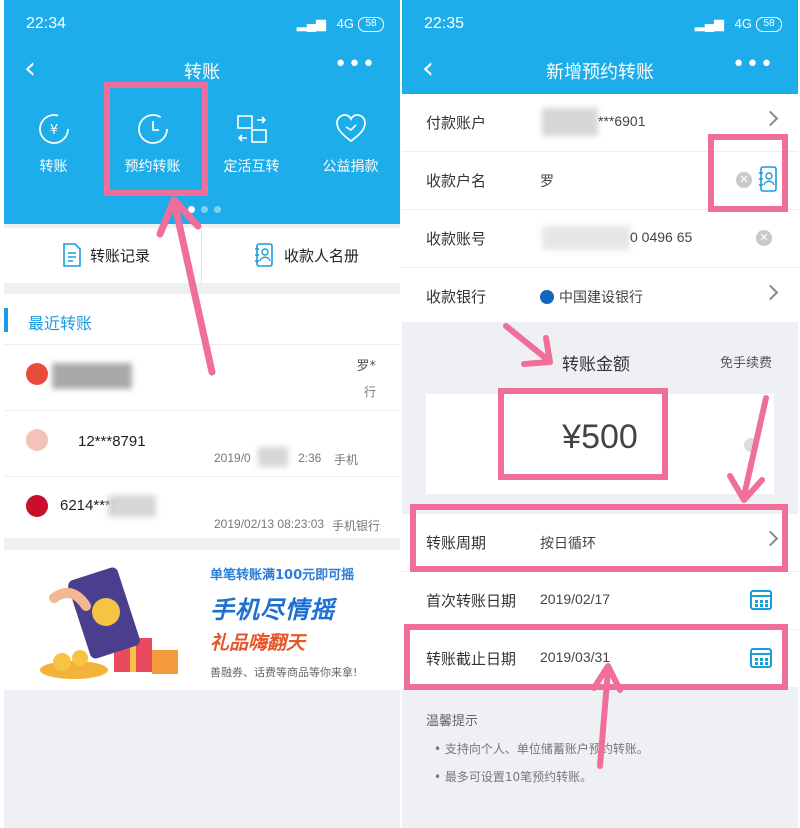  I want to click on banner-subtitle: 单笔转账满100元即可摇, so click(282, 575).